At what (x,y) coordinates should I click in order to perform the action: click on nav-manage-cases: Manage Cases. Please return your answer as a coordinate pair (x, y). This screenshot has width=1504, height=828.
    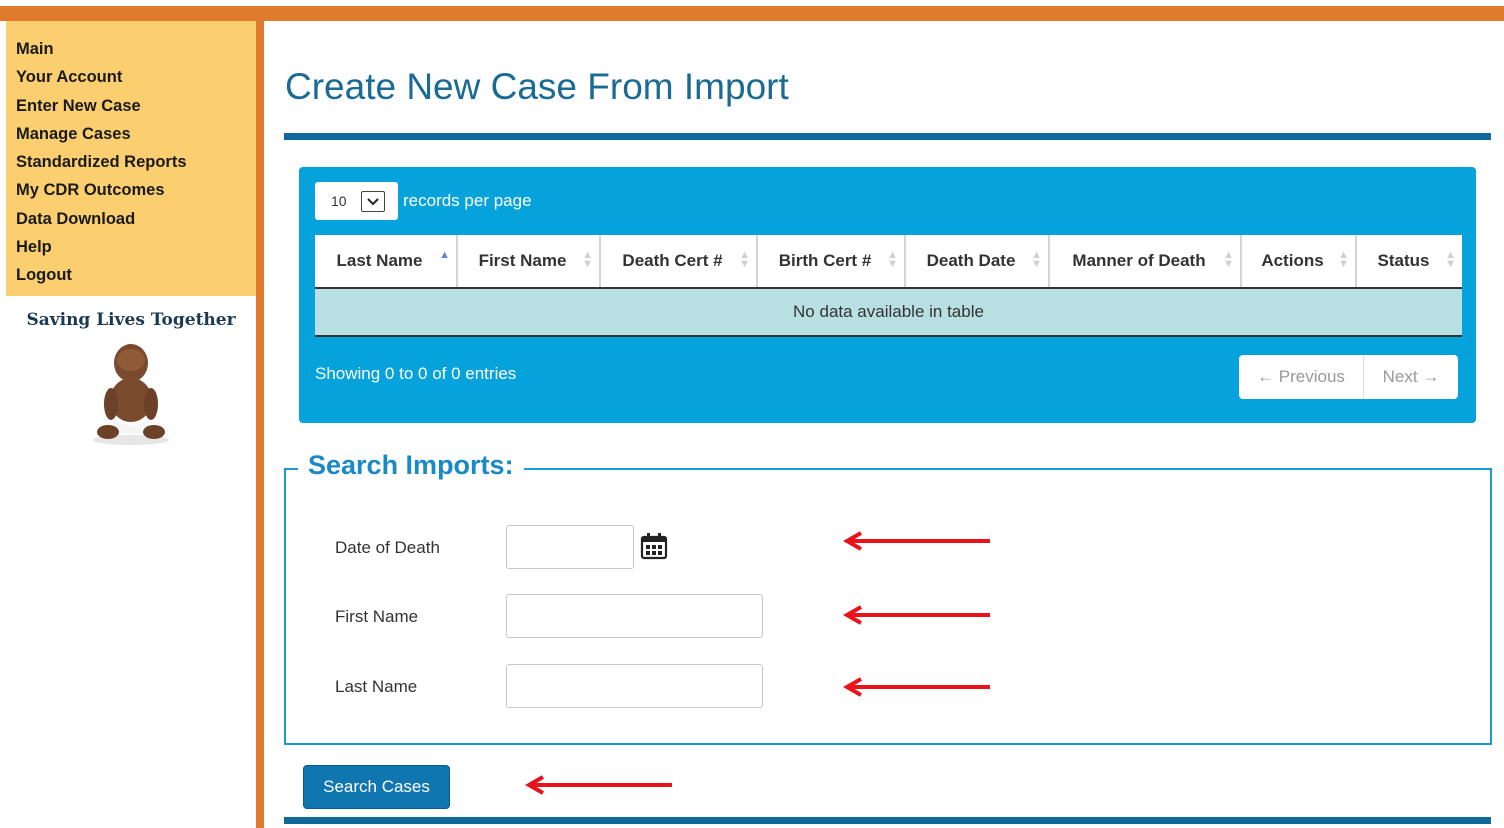
    Looking at the image, I should click on (136, 134).